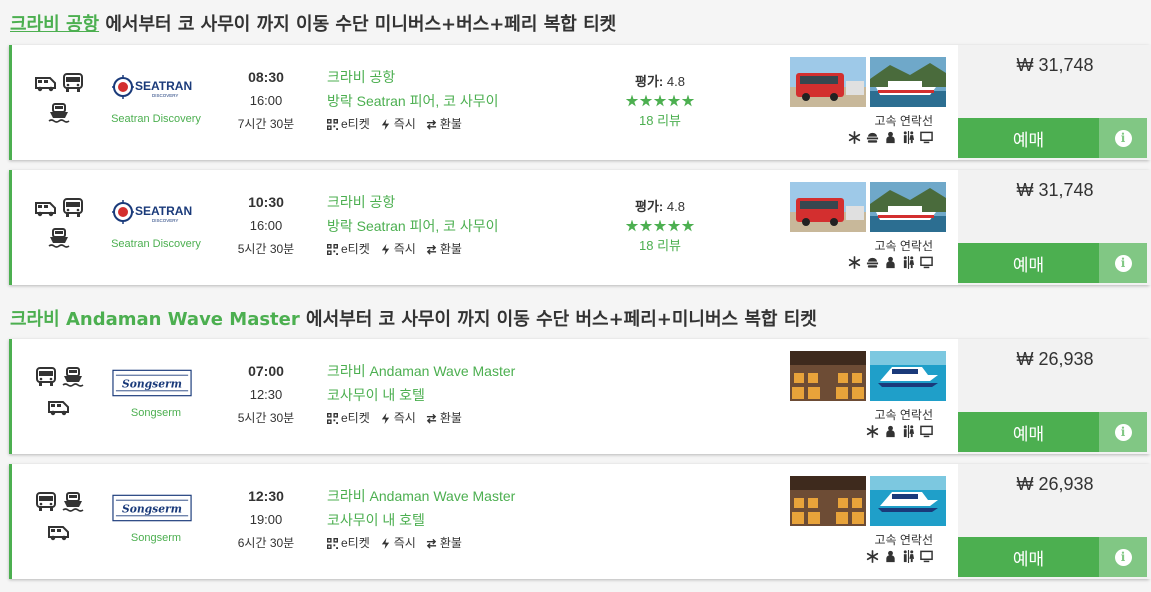 The width and height of the screenshot is (1151, 592). What do you see at coordinates (183, 319) in the screenshot?
I see `origin-pier: Andaman Wave Master` at bounding box center [183, 319].